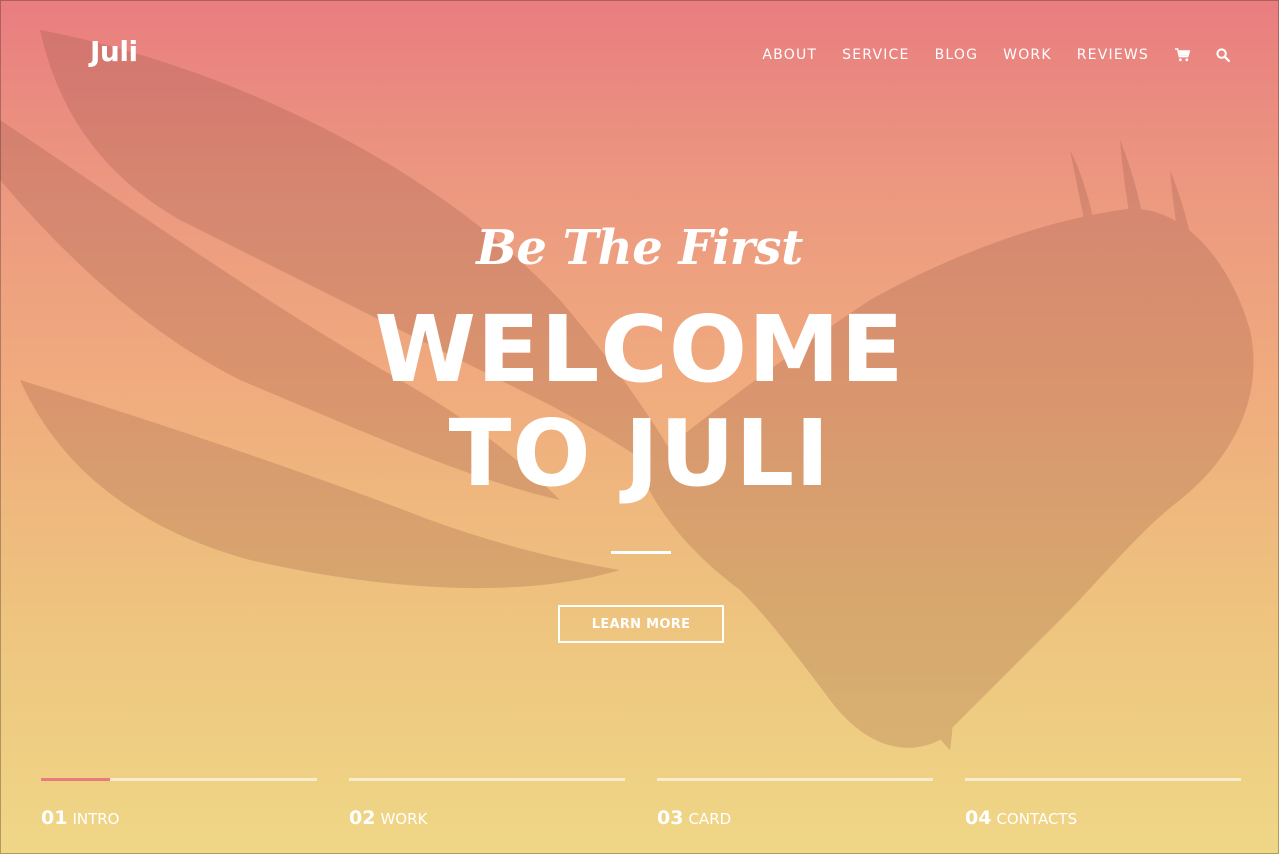 Image resolution: width=1279 pixels, height=854 pixels. What do you see at coordinates (795, 803) in the screenshot?
I see `slide-tab-card: 03 CARD` at bounding box center [795, 803].